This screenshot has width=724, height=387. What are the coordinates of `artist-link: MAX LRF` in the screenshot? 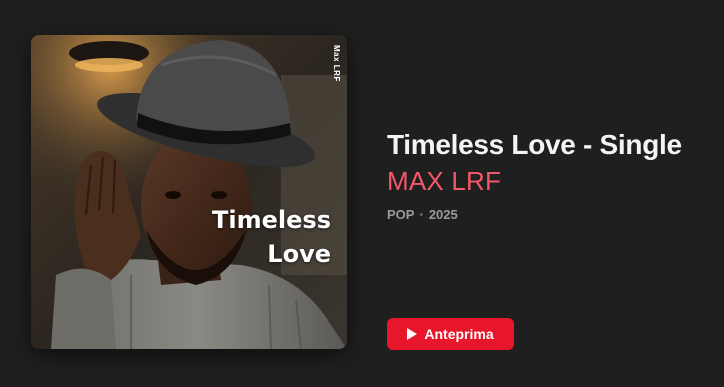 It's located at (552, 181).